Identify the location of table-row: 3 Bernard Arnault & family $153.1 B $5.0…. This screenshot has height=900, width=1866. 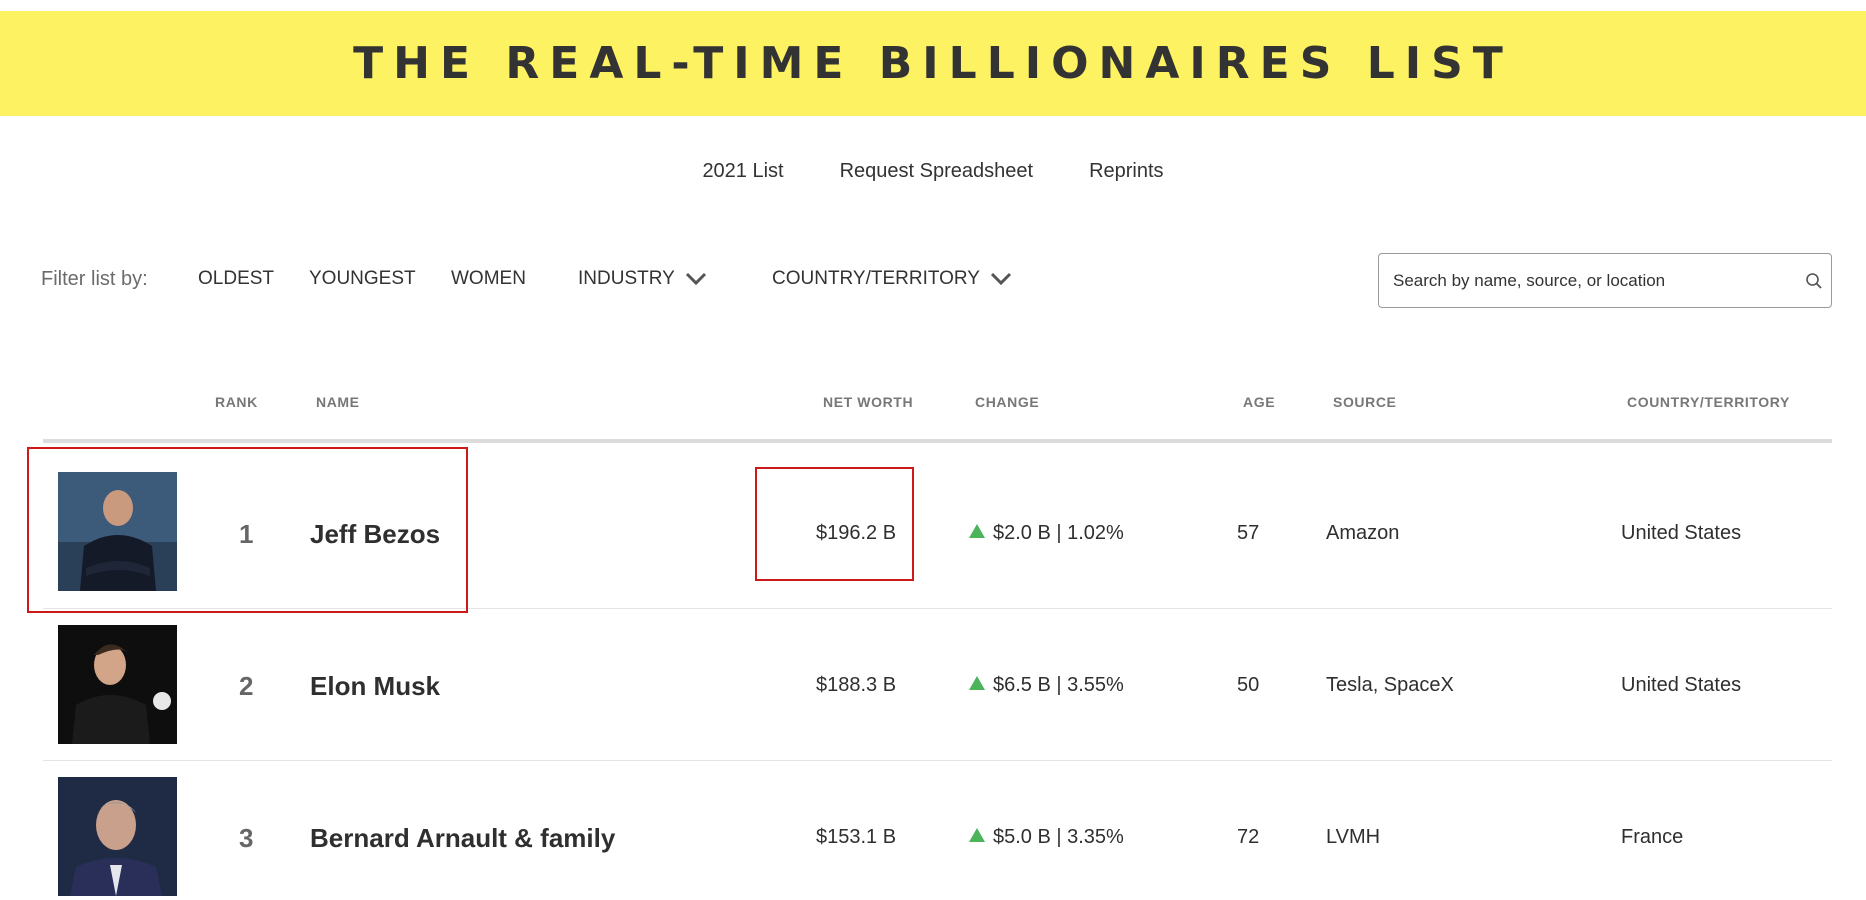
(937, 830).